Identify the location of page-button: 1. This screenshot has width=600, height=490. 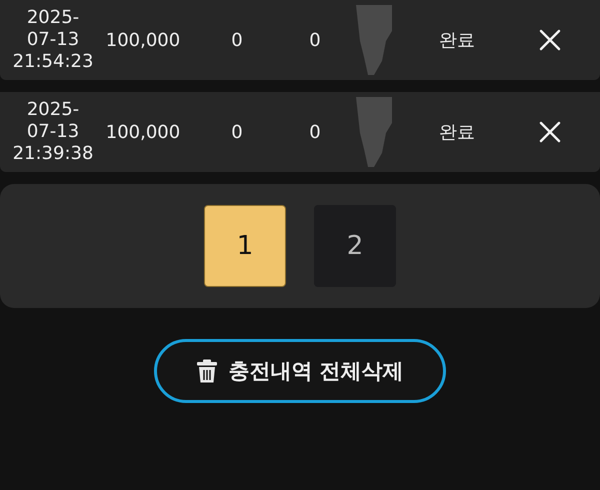
(245, 246).